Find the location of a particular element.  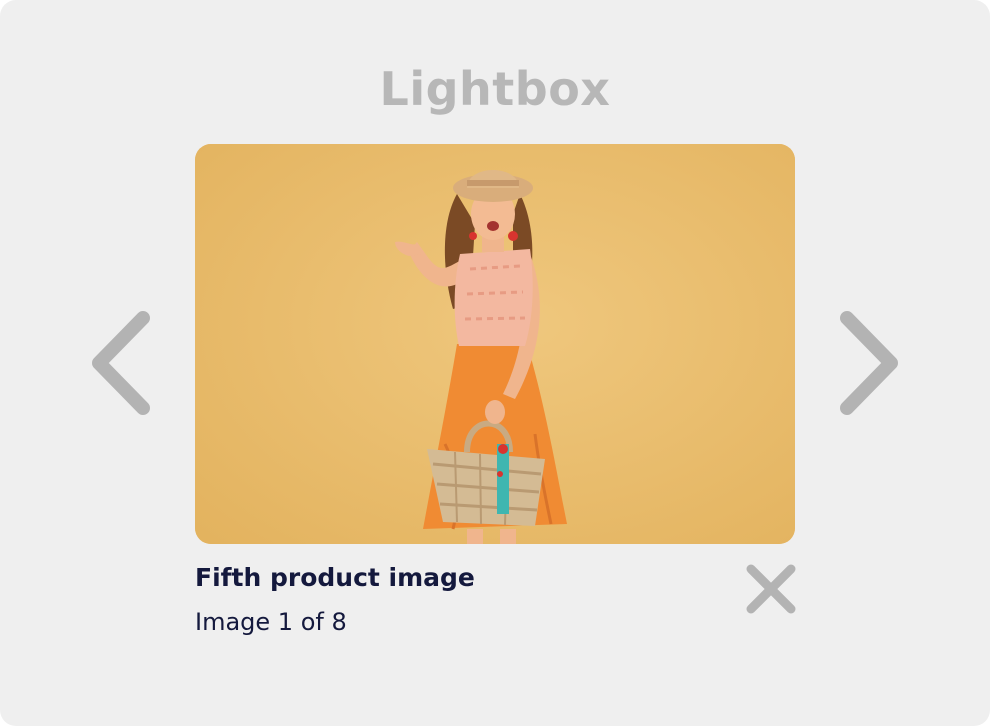

close-icon is located at coordinates (771, 589).